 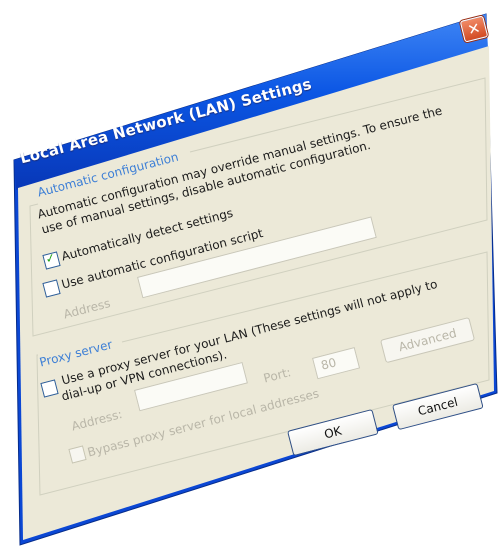 What do you see at coordinates (332, 432) in the screenshot?
I see `ok-button-label: OK` at bounding box center [332, 432].